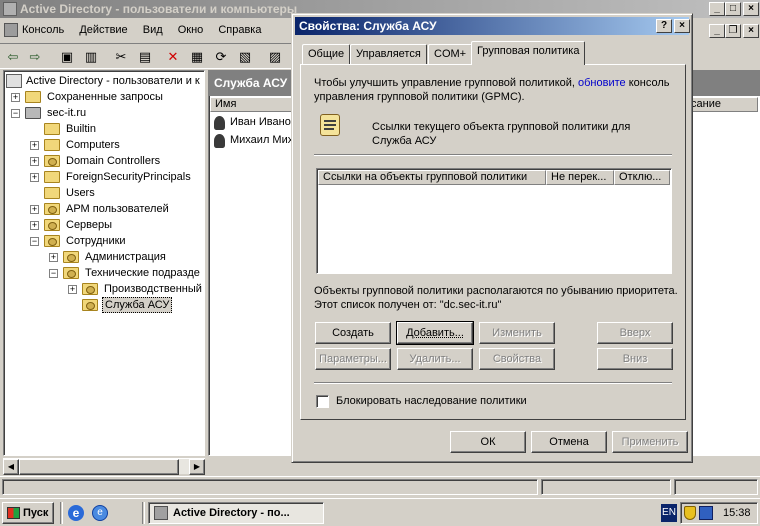  What do you see at coordinates (104, 193) in the screenshot?
I see `tree-item: Users` at bounding box center [104, 193].